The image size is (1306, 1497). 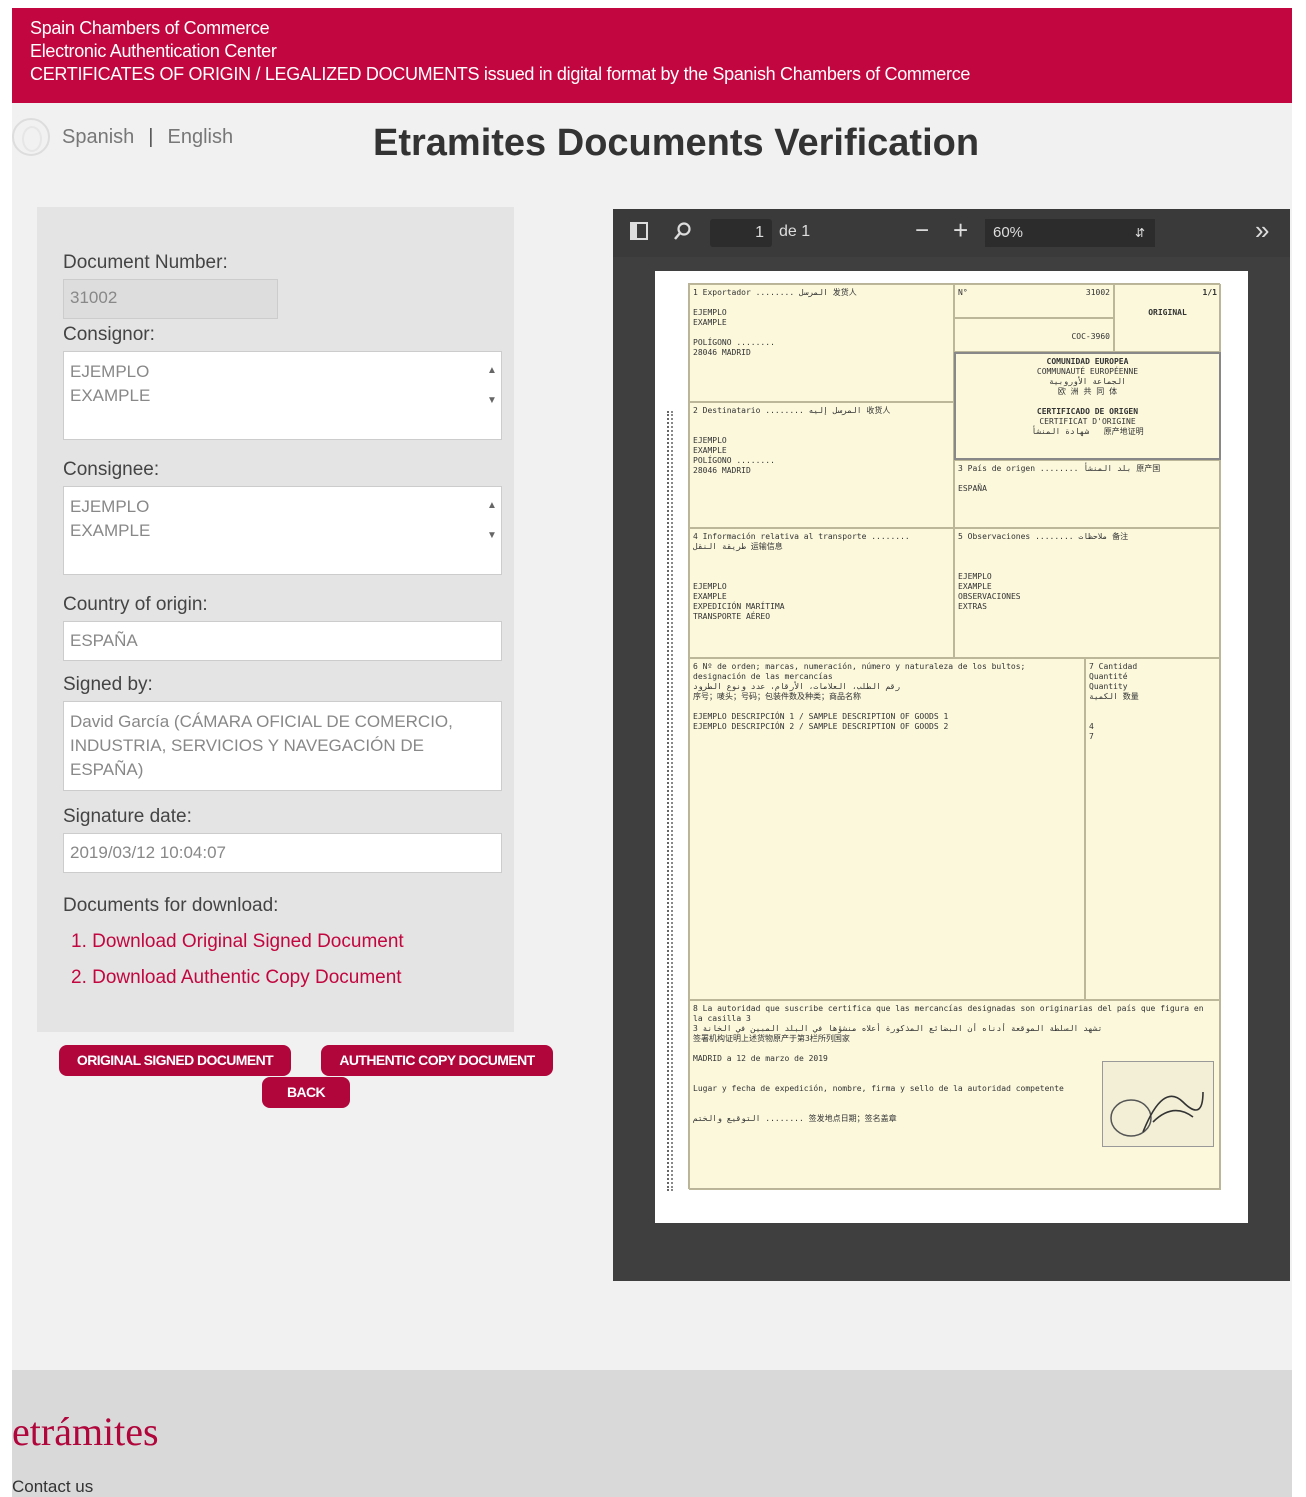 I want to click on search-icon, so click(x=683, y=233).